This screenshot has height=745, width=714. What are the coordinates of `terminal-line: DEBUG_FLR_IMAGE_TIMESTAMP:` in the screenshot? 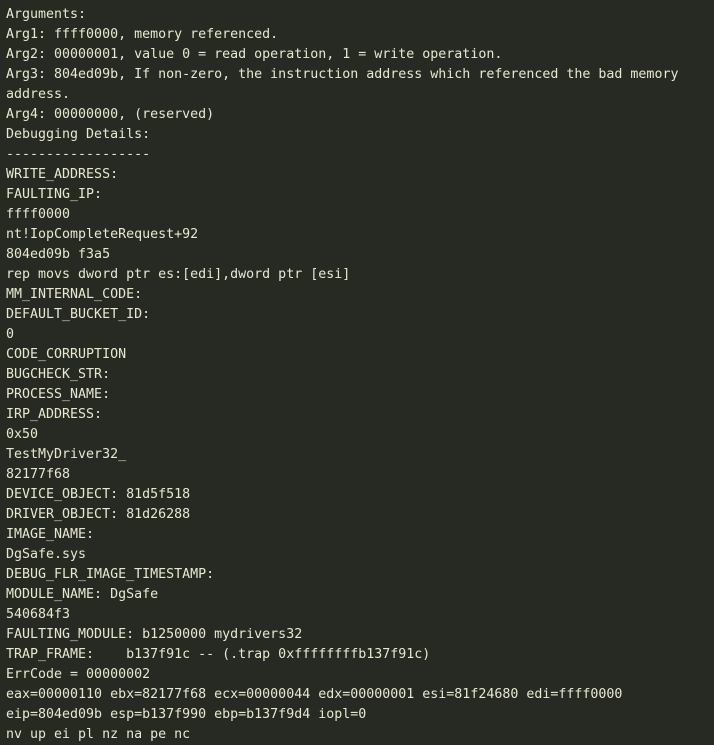 It's located at (110, 574).